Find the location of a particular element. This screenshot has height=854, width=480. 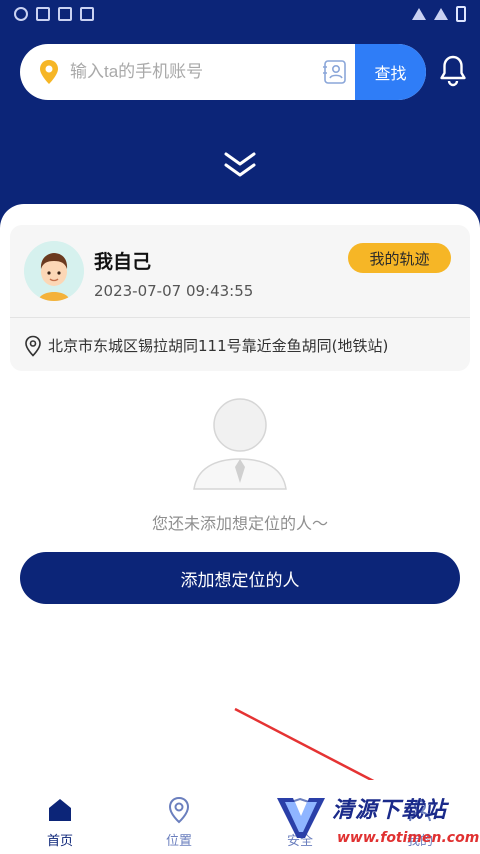

bell-icon is located at coordinates (453, 71).